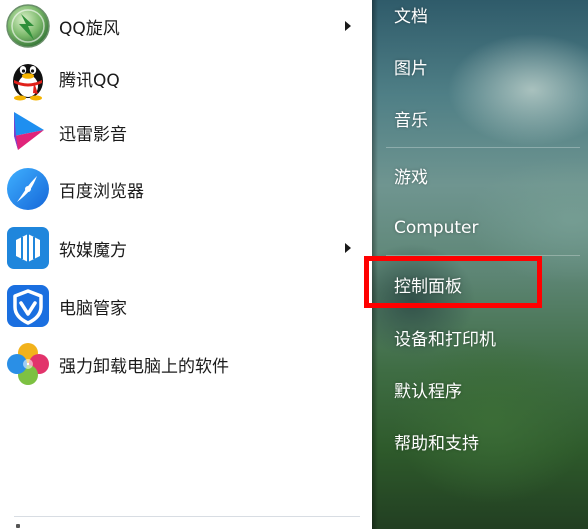 This screenshot has height=529, width=588. I want to click on program-item-ruanmei-mofang: 软媒魔方, so click(183, 248).